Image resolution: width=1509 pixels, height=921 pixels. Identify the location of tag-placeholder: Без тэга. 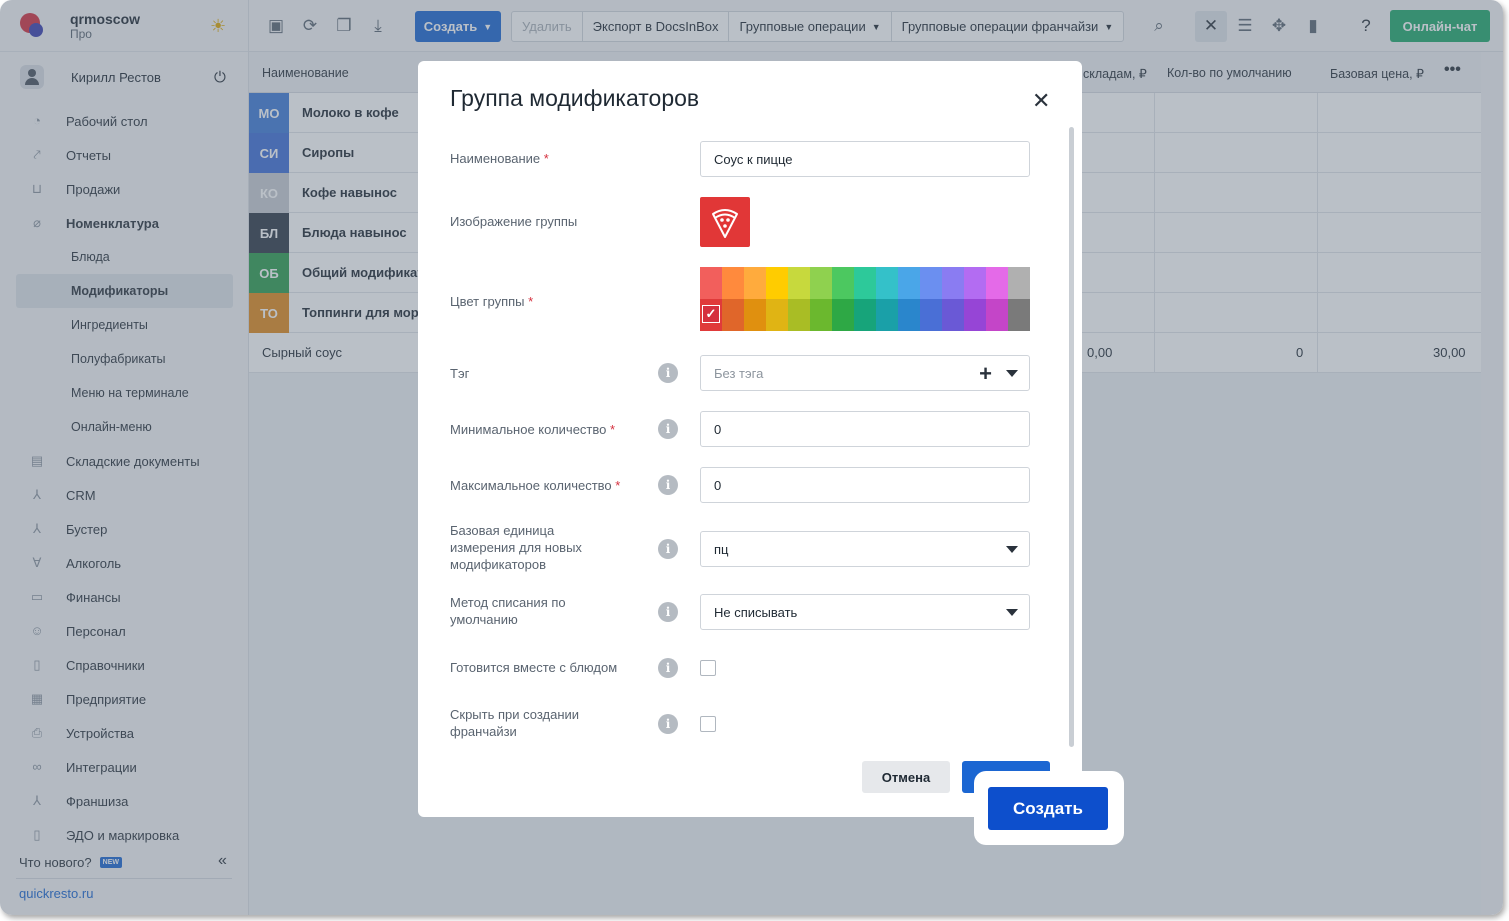
(739, 373).